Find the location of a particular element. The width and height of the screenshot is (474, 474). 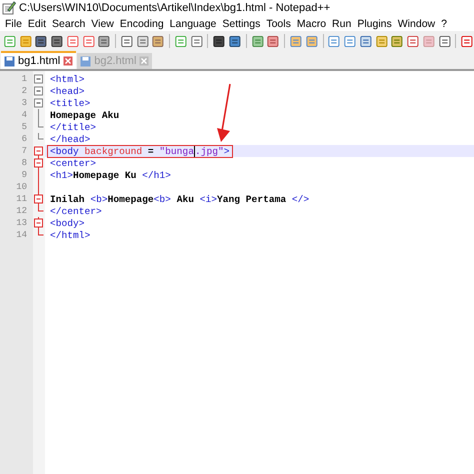

menu-item: ? is located at coordinates (444, 24).